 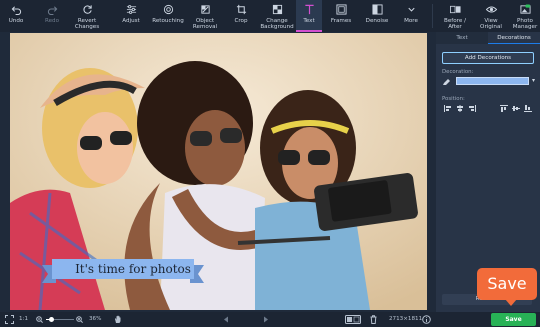 I want to click on image-dimensions: 2713×1811, so click(x=406, y=319).